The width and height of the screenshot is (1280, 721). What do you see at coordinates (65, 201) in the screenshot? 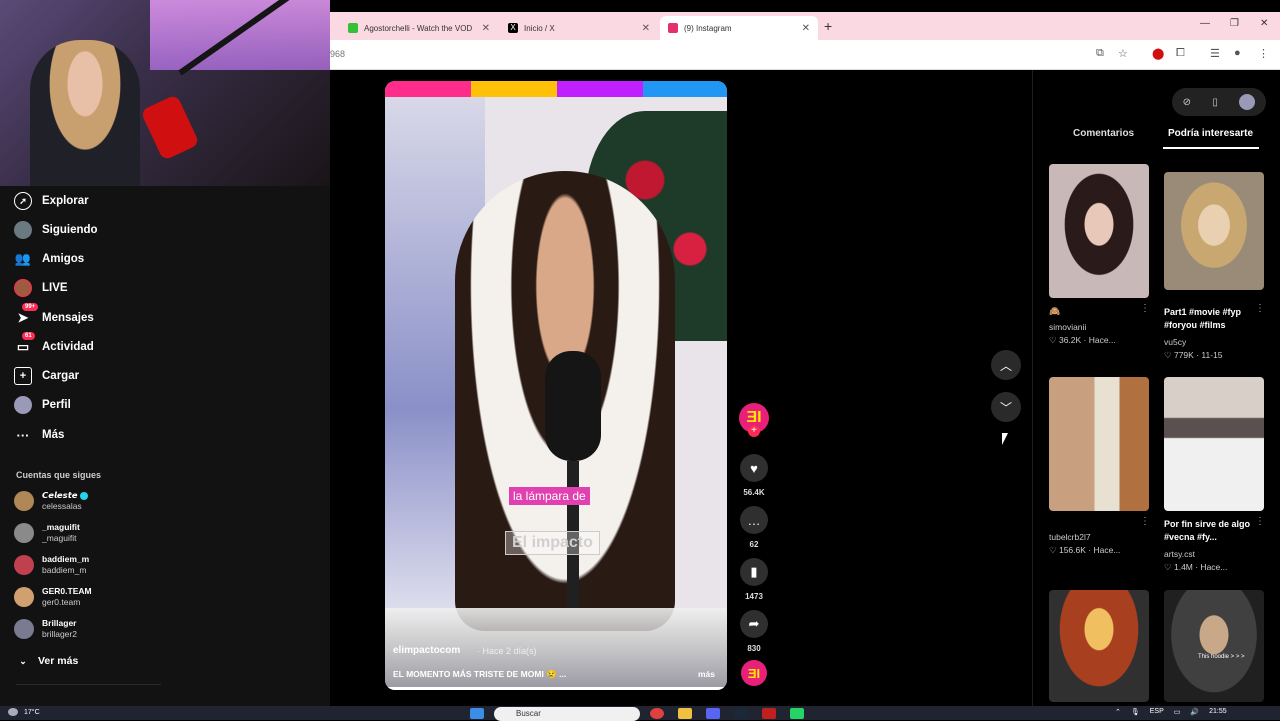
I see `sidebar-item-label: Explorar` at bounding box center [65, 201].